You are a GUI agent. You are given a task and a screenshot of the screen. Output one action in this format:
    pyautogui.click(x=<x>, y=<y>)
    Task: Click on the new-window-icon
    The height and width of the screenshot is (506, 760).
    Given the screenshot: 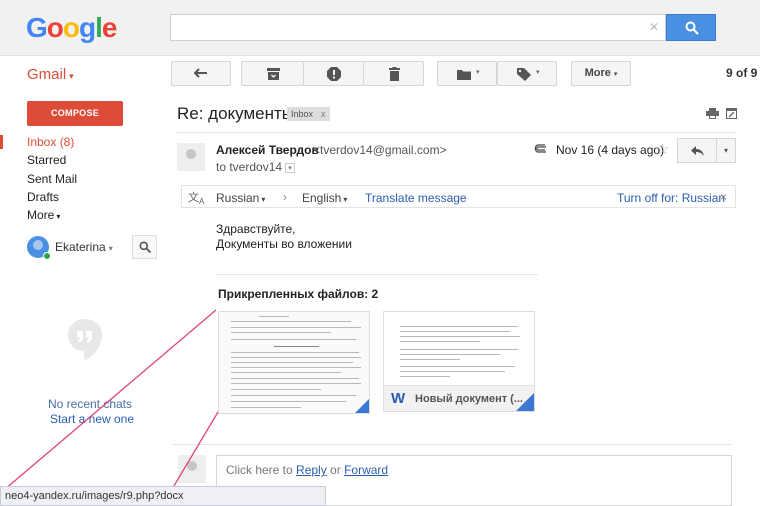 What is the action you would take?
    pyautogui.click(x=731, y=113)
    